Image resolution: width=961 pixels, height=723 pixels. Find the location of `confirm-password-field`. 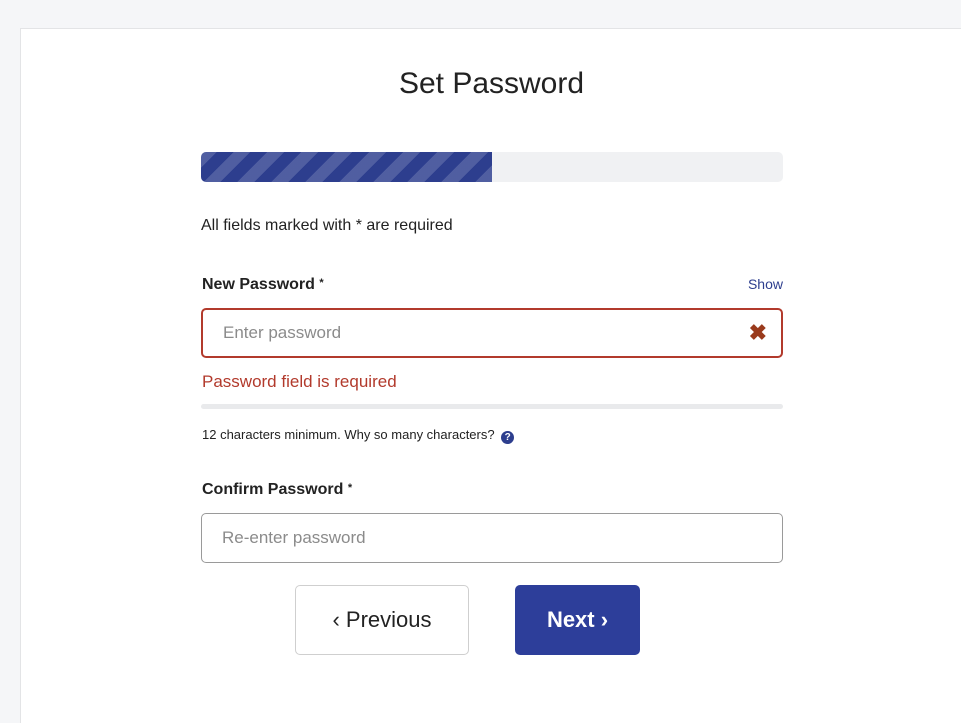

confirm-password-field is located at coordinates (492, 538).